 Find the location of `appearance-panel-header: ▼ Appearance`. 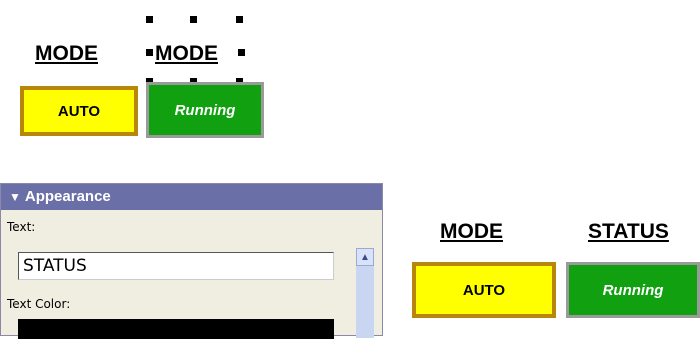

appearance-panel-header: ▼ Appearance is located at coordinates (191, 197).